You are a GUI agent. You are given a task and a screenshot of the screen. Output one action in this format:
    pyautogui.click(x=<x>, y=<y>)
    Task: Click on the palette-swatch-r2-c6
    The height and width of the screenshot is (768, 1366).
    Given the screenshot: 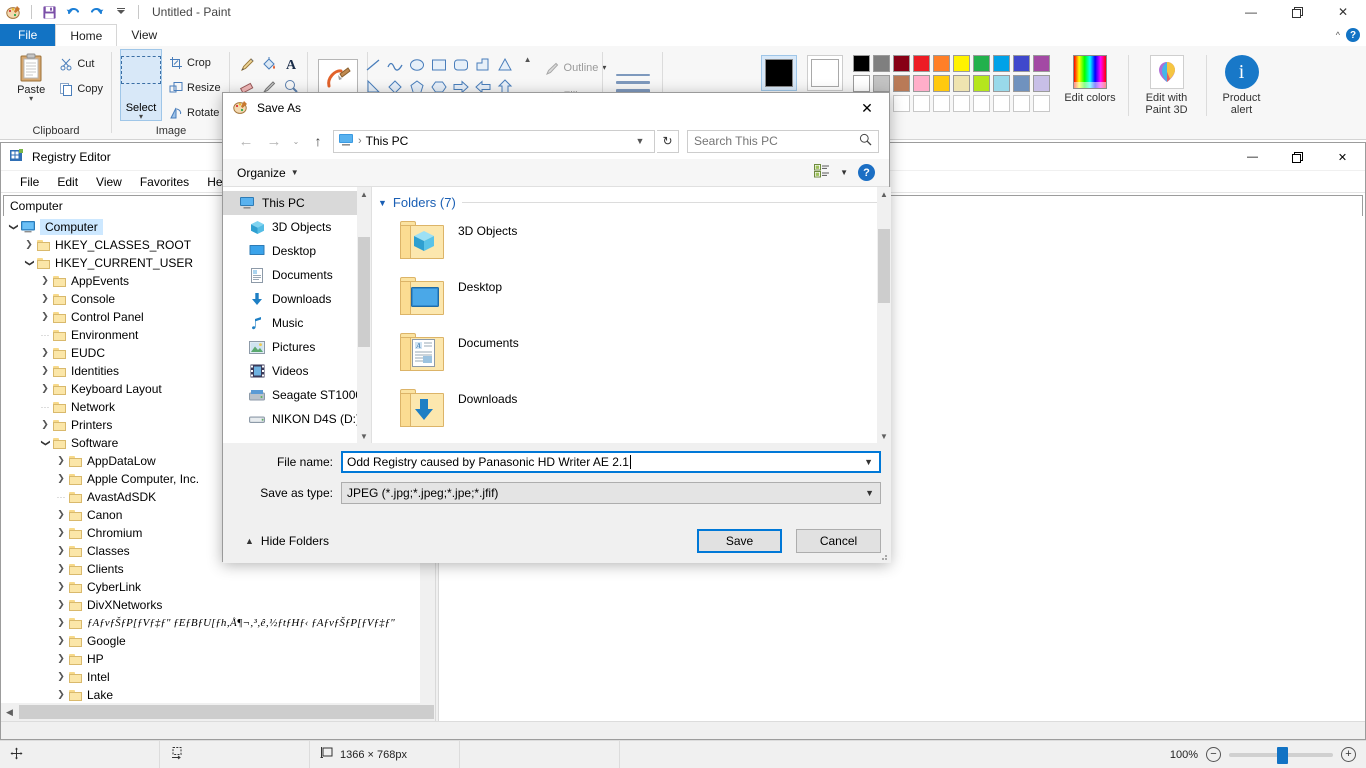 What is the action you would take?
    pyautogui.click(x=961, y=83)
    